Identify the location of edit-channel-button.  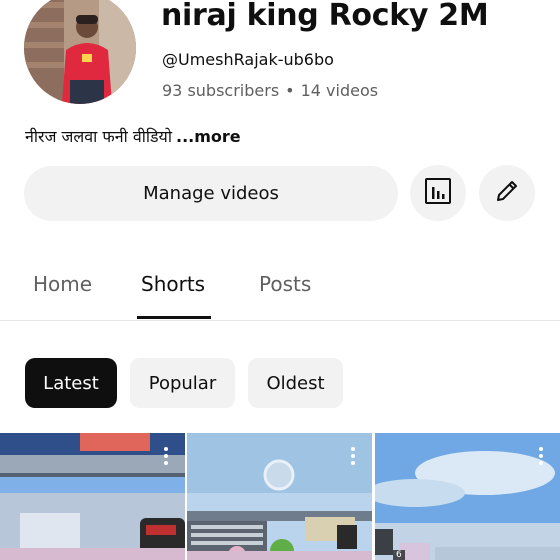
(507, 193).